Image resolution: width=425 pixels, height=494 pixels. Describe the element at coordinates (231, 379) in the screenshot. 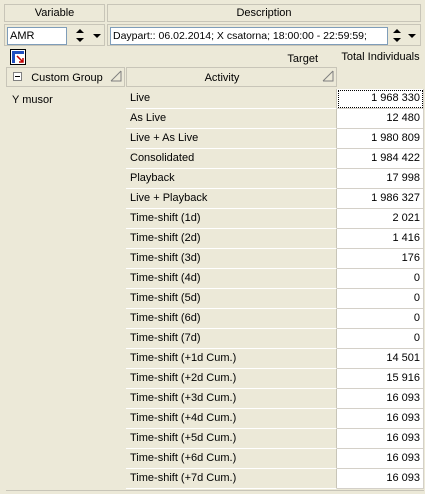

I see `activity-cell: Time-shift (+2d Cum.)` at that location.